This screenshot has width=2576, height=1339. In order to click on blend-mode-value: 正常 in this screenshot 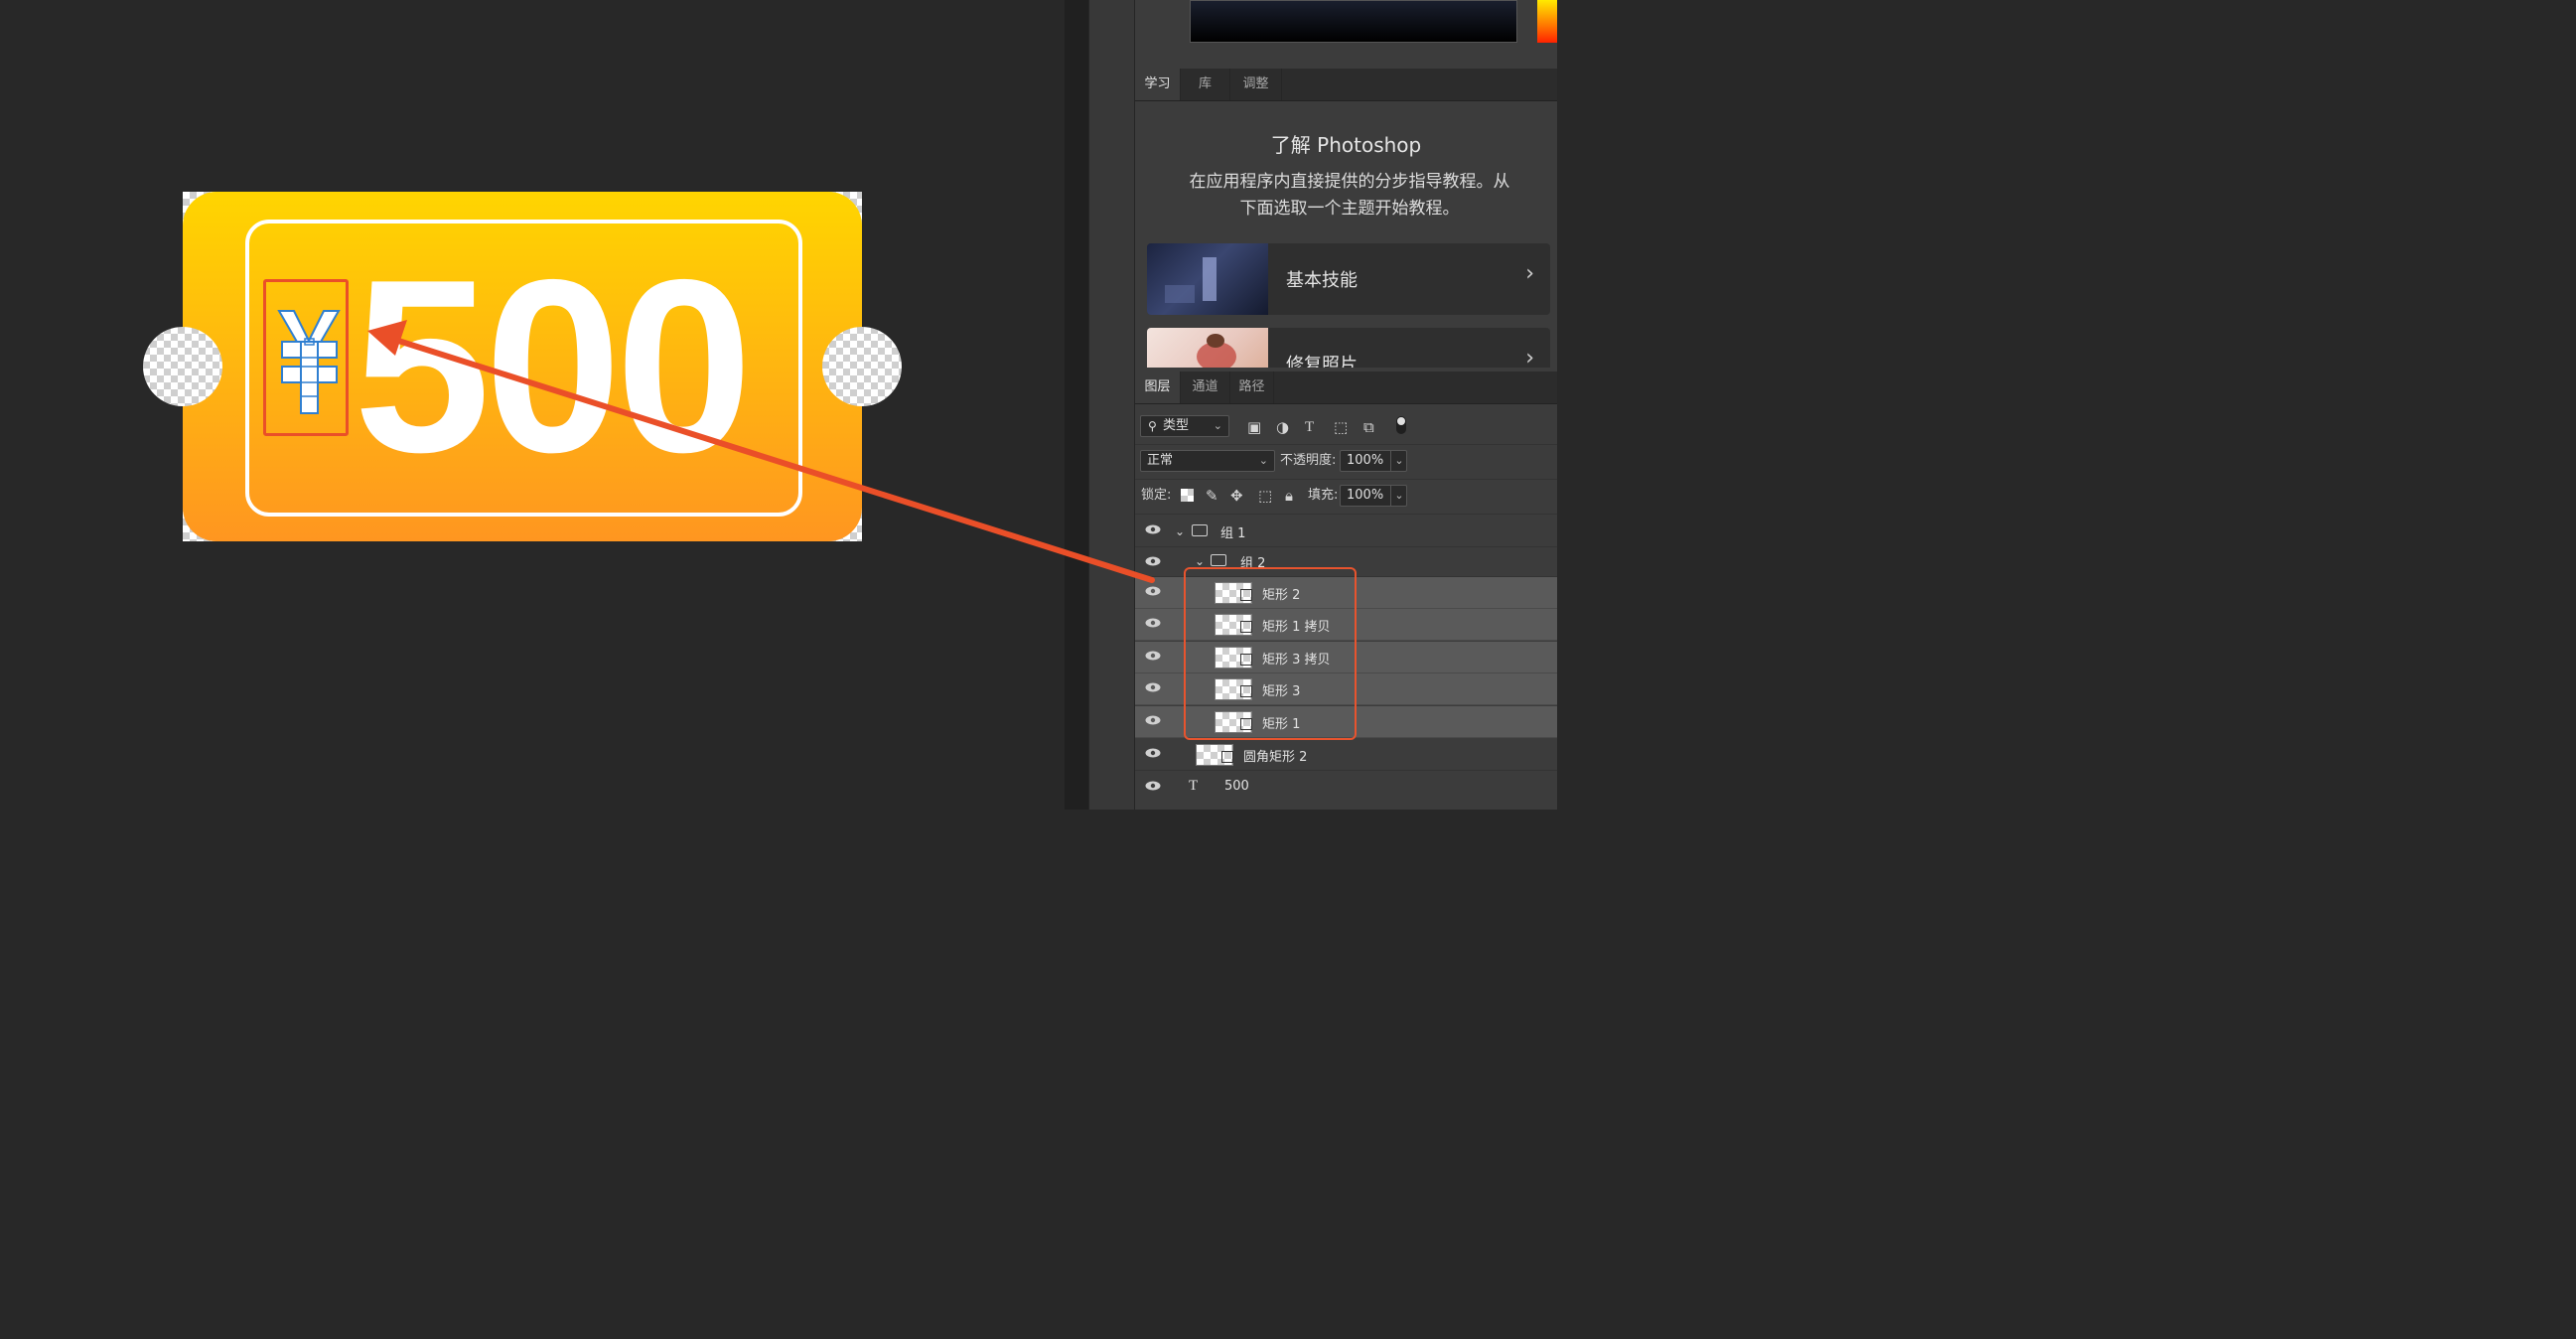, I will do `click(1160, 460)`.